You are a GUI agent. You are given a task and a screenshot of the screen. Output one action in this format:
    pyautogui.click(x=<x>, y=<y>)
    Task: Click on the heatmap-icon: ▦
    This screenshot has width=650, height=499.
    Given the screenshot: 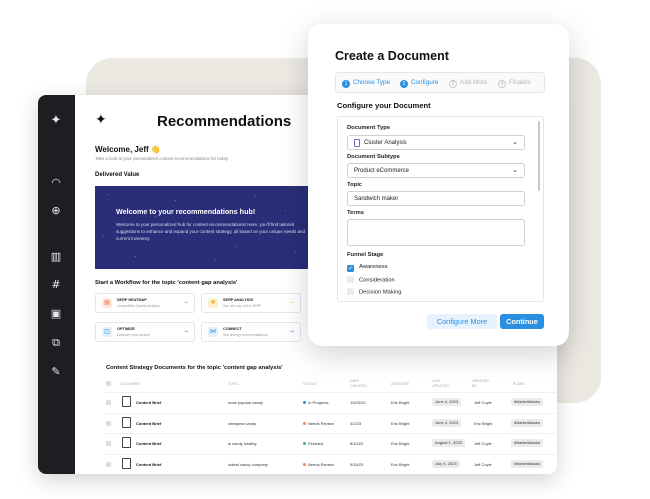 What is the action you would take?
    pyautogui.click(x=107, y=303)
    